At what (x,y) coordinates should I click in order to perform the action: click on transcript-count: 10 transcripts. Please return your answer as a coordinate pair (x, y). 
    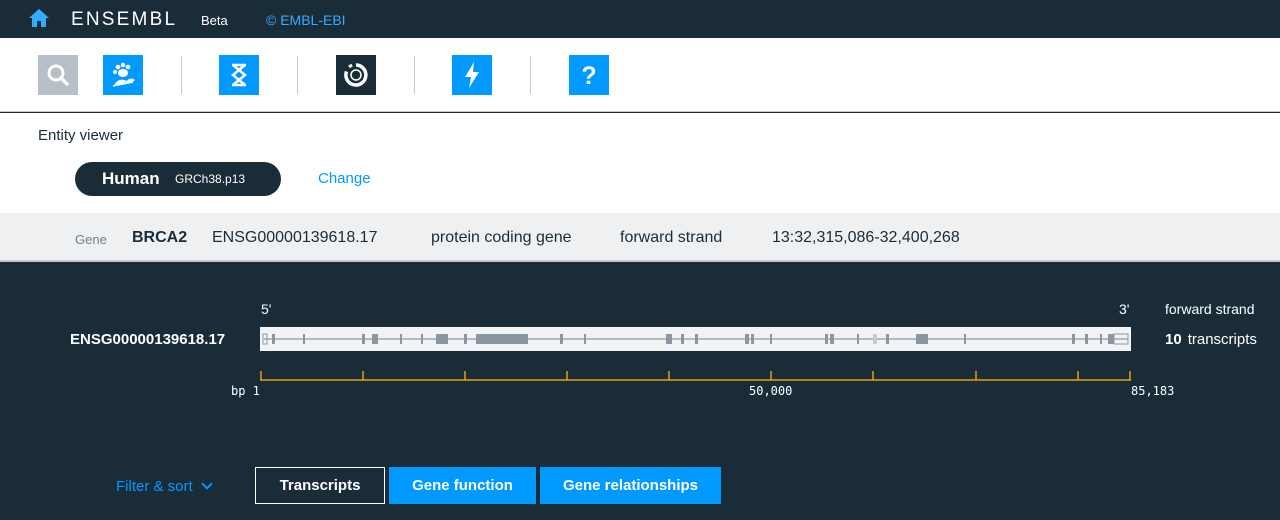
    Looking at the image, I should click on (1211, 339).